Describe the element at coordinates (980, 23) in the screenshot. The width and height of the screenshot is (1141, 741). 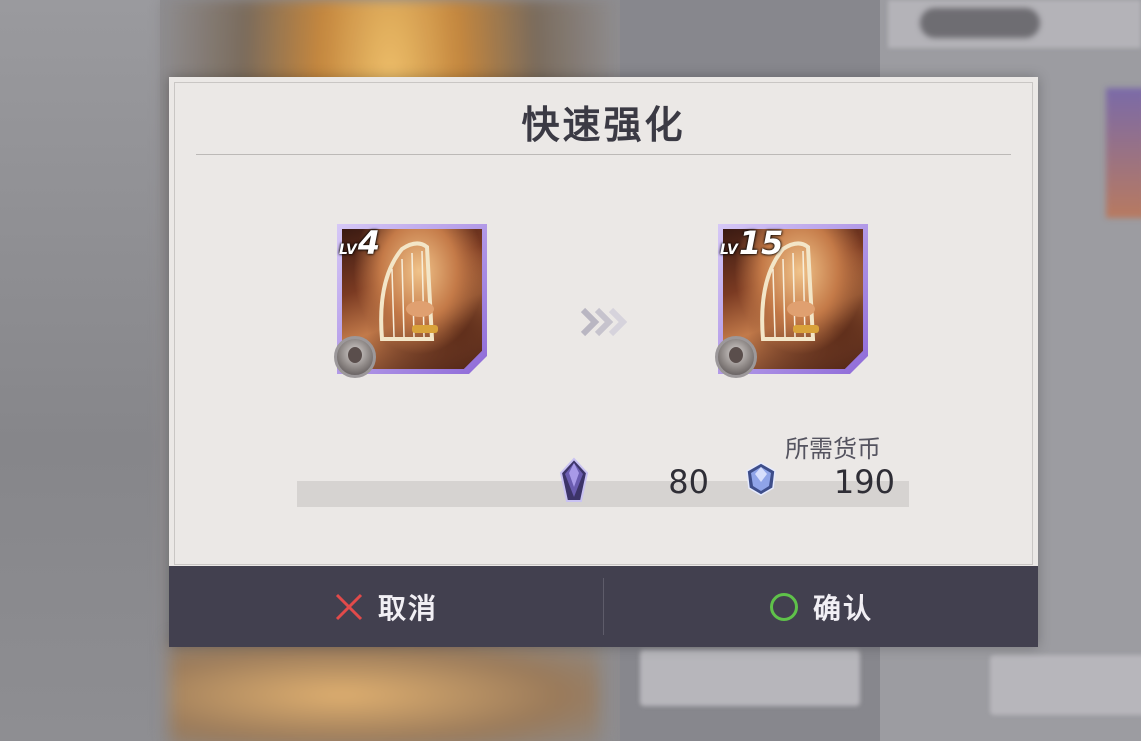
I see `background-pill-button` at that location.